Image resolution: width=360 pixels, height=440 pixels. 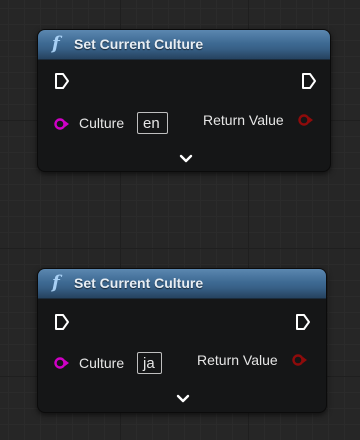 What do you see at coordinates (152, 123) in the screenshot?
I see `culture-input-field: en` at bounding box center [152, 123].